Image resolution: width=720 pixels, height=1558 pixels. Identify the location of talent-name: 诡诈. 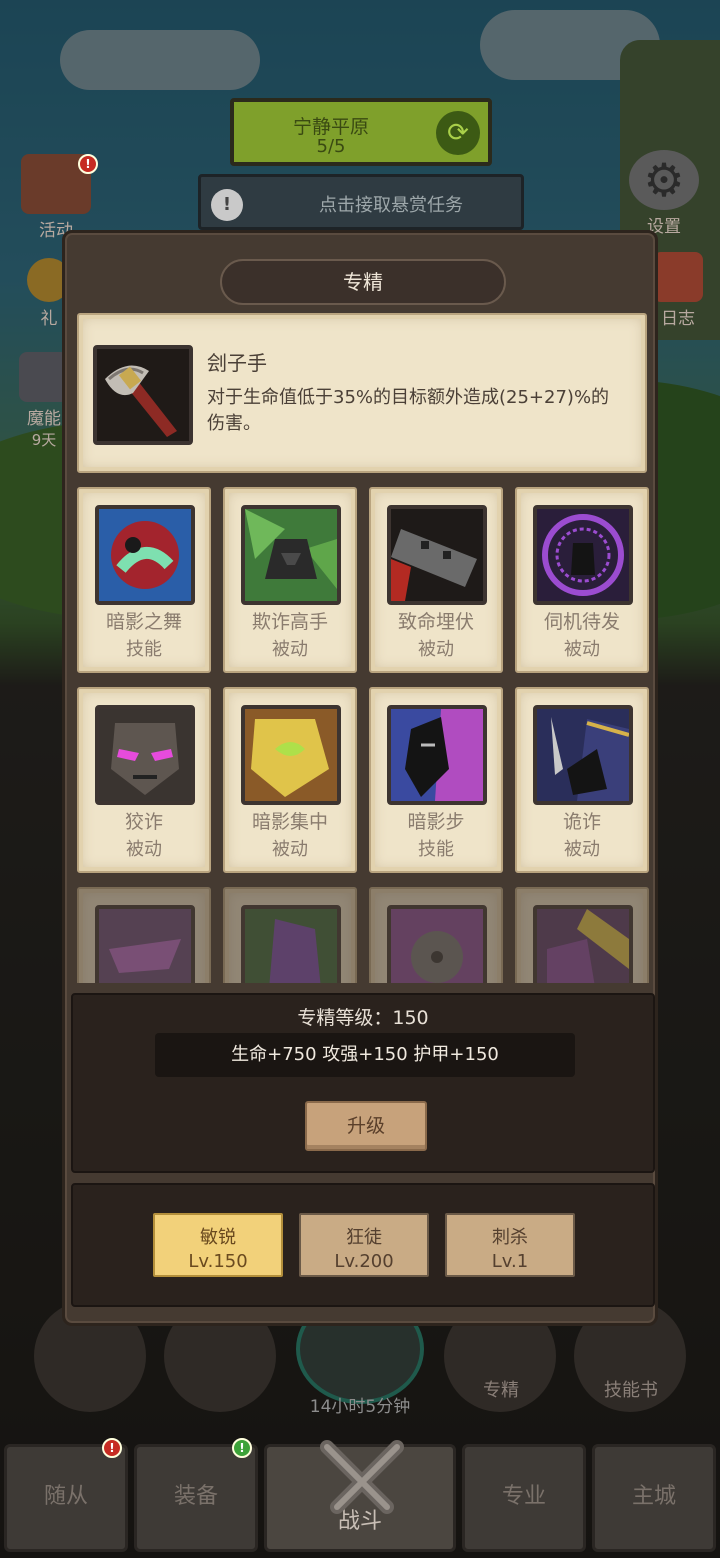
(581, 822).